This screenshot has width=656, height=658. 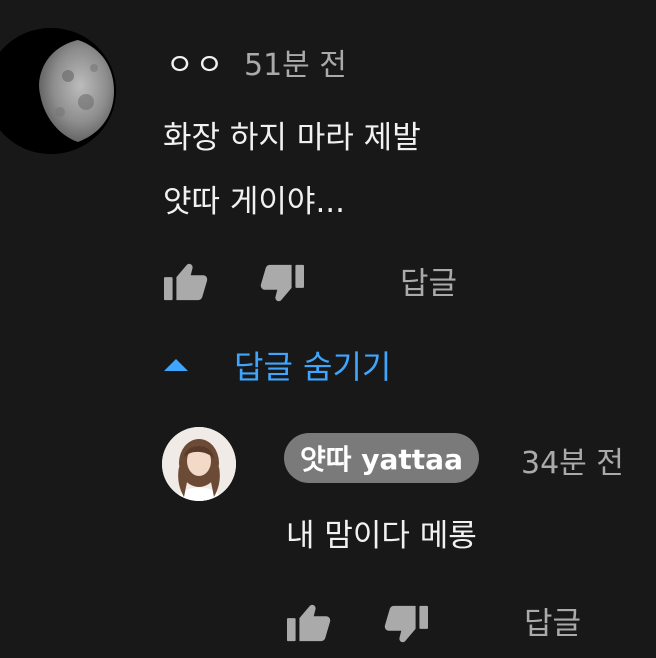 I want to click on user-avatar-icon, so click(x=199, y=464).